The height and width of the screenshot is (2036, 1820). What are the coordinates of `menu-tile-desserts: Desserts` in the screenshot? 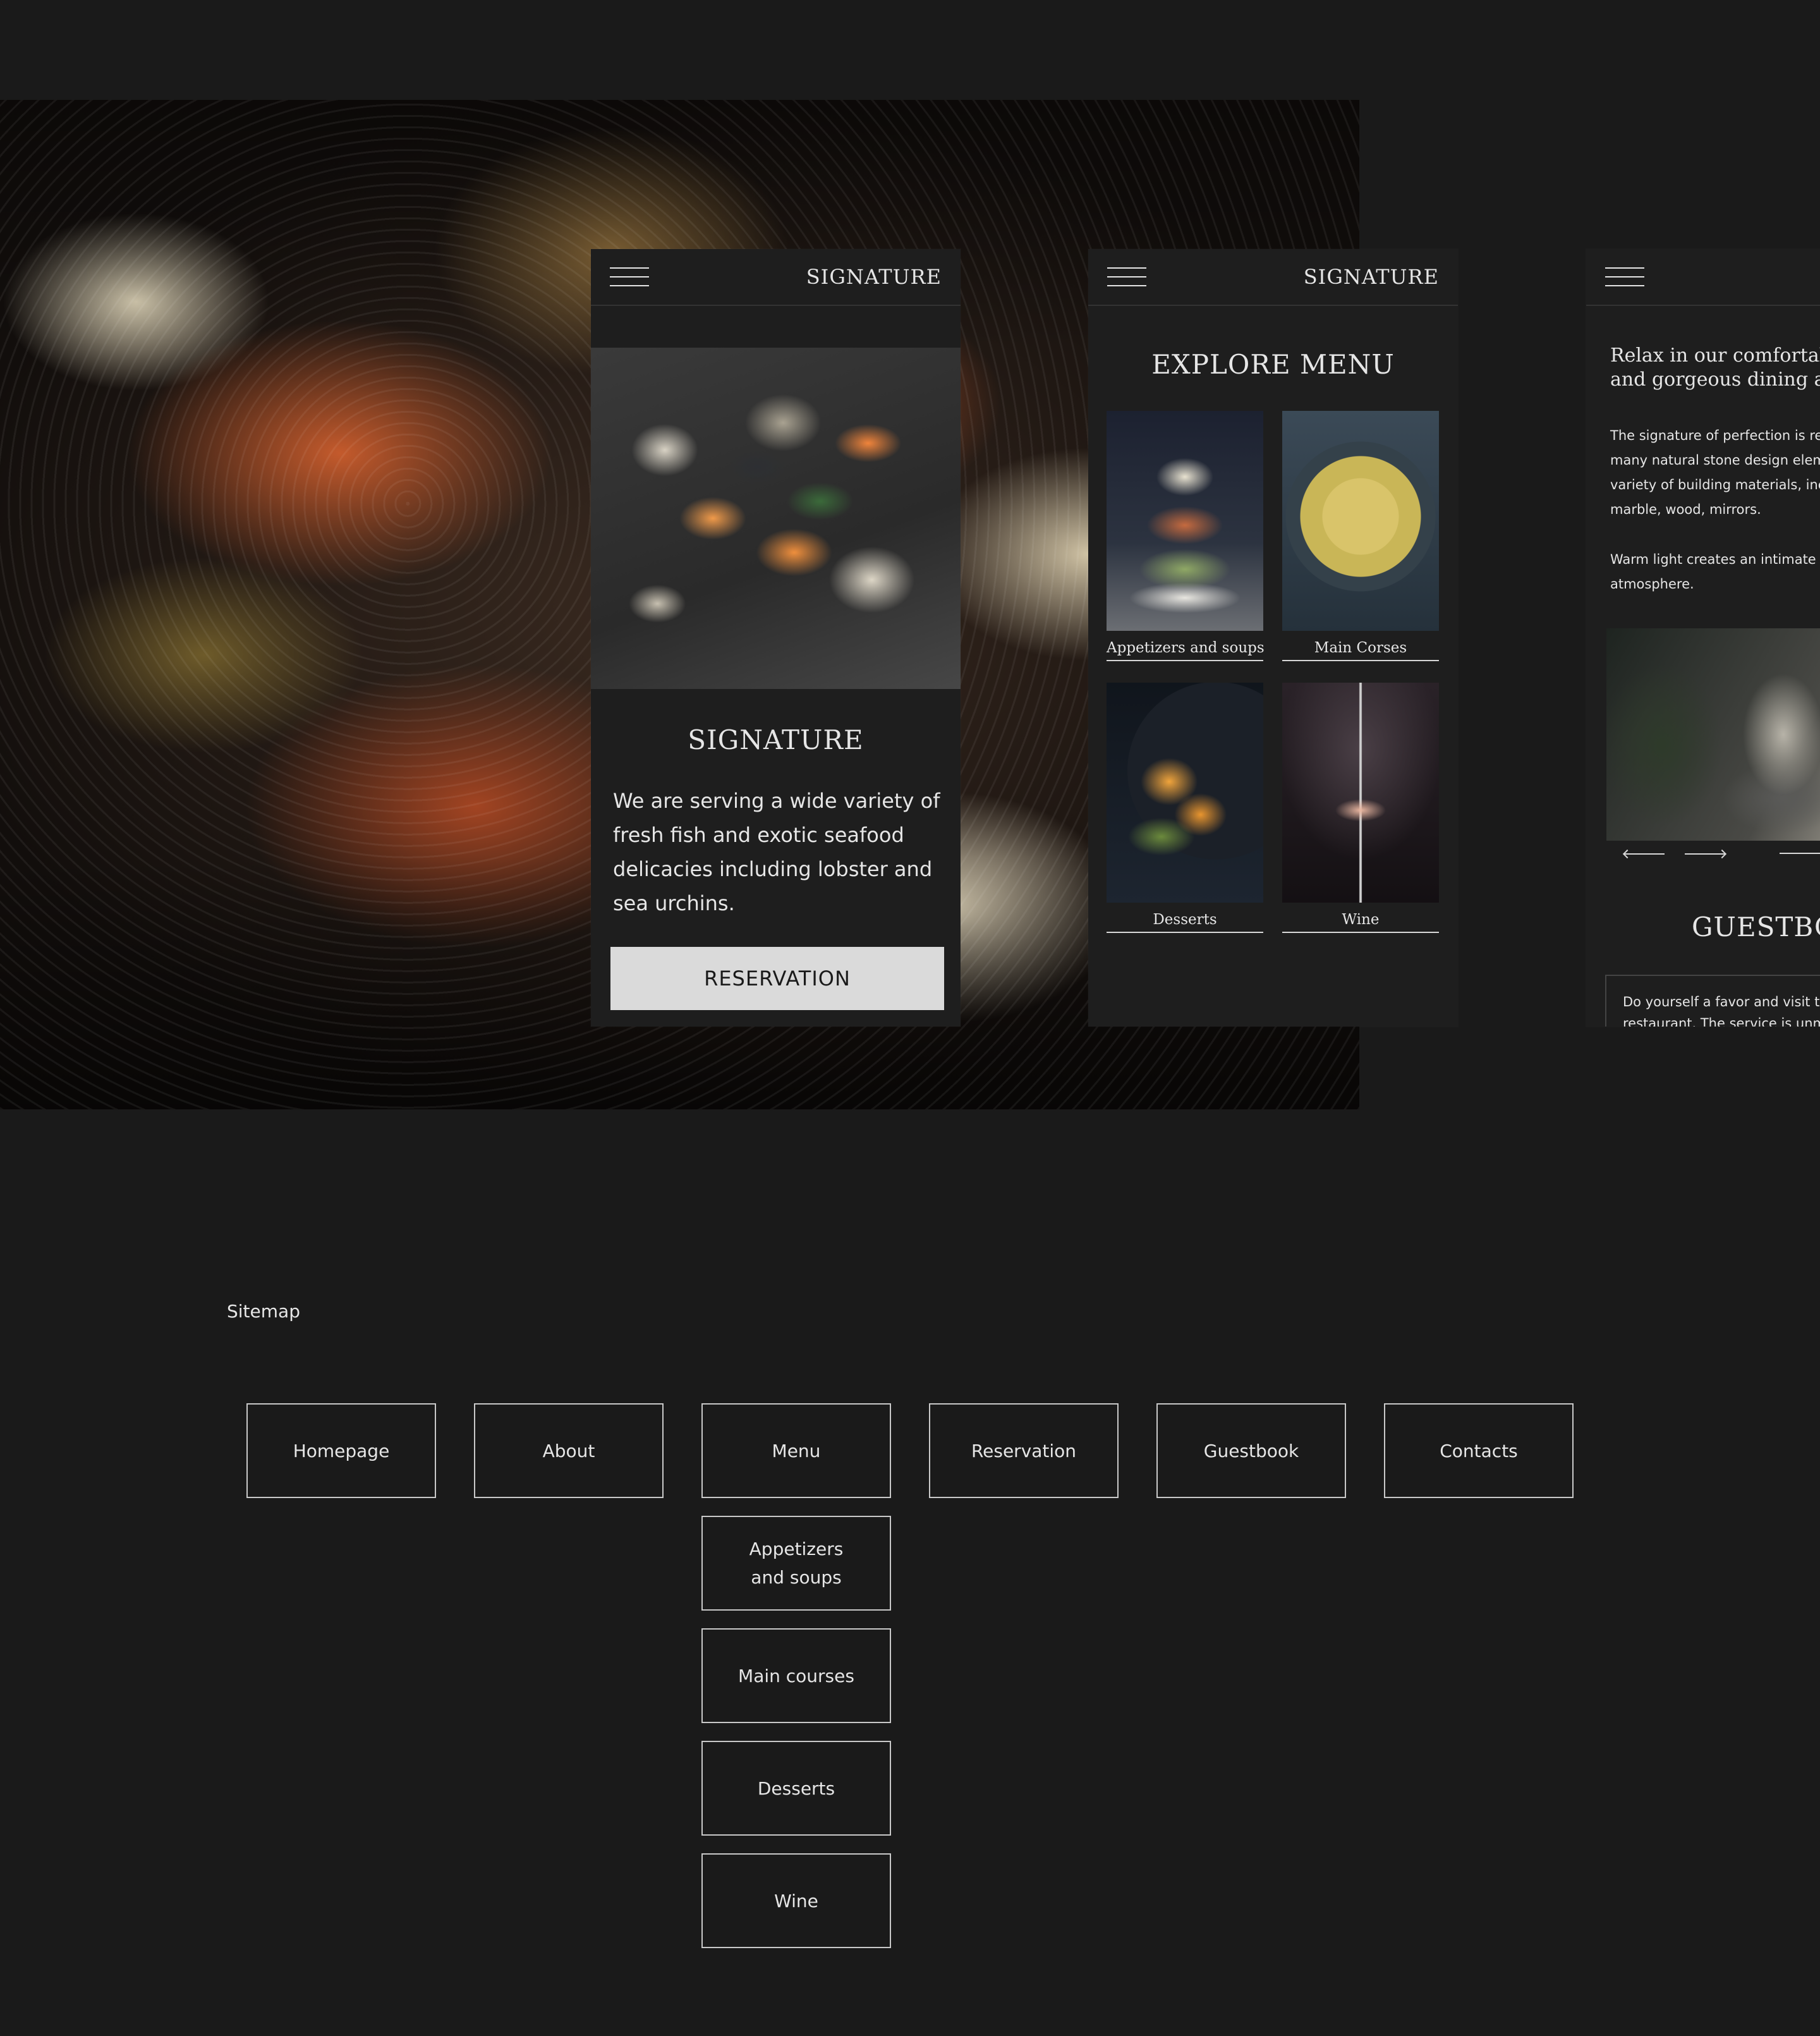 It's located at (1185, 808).